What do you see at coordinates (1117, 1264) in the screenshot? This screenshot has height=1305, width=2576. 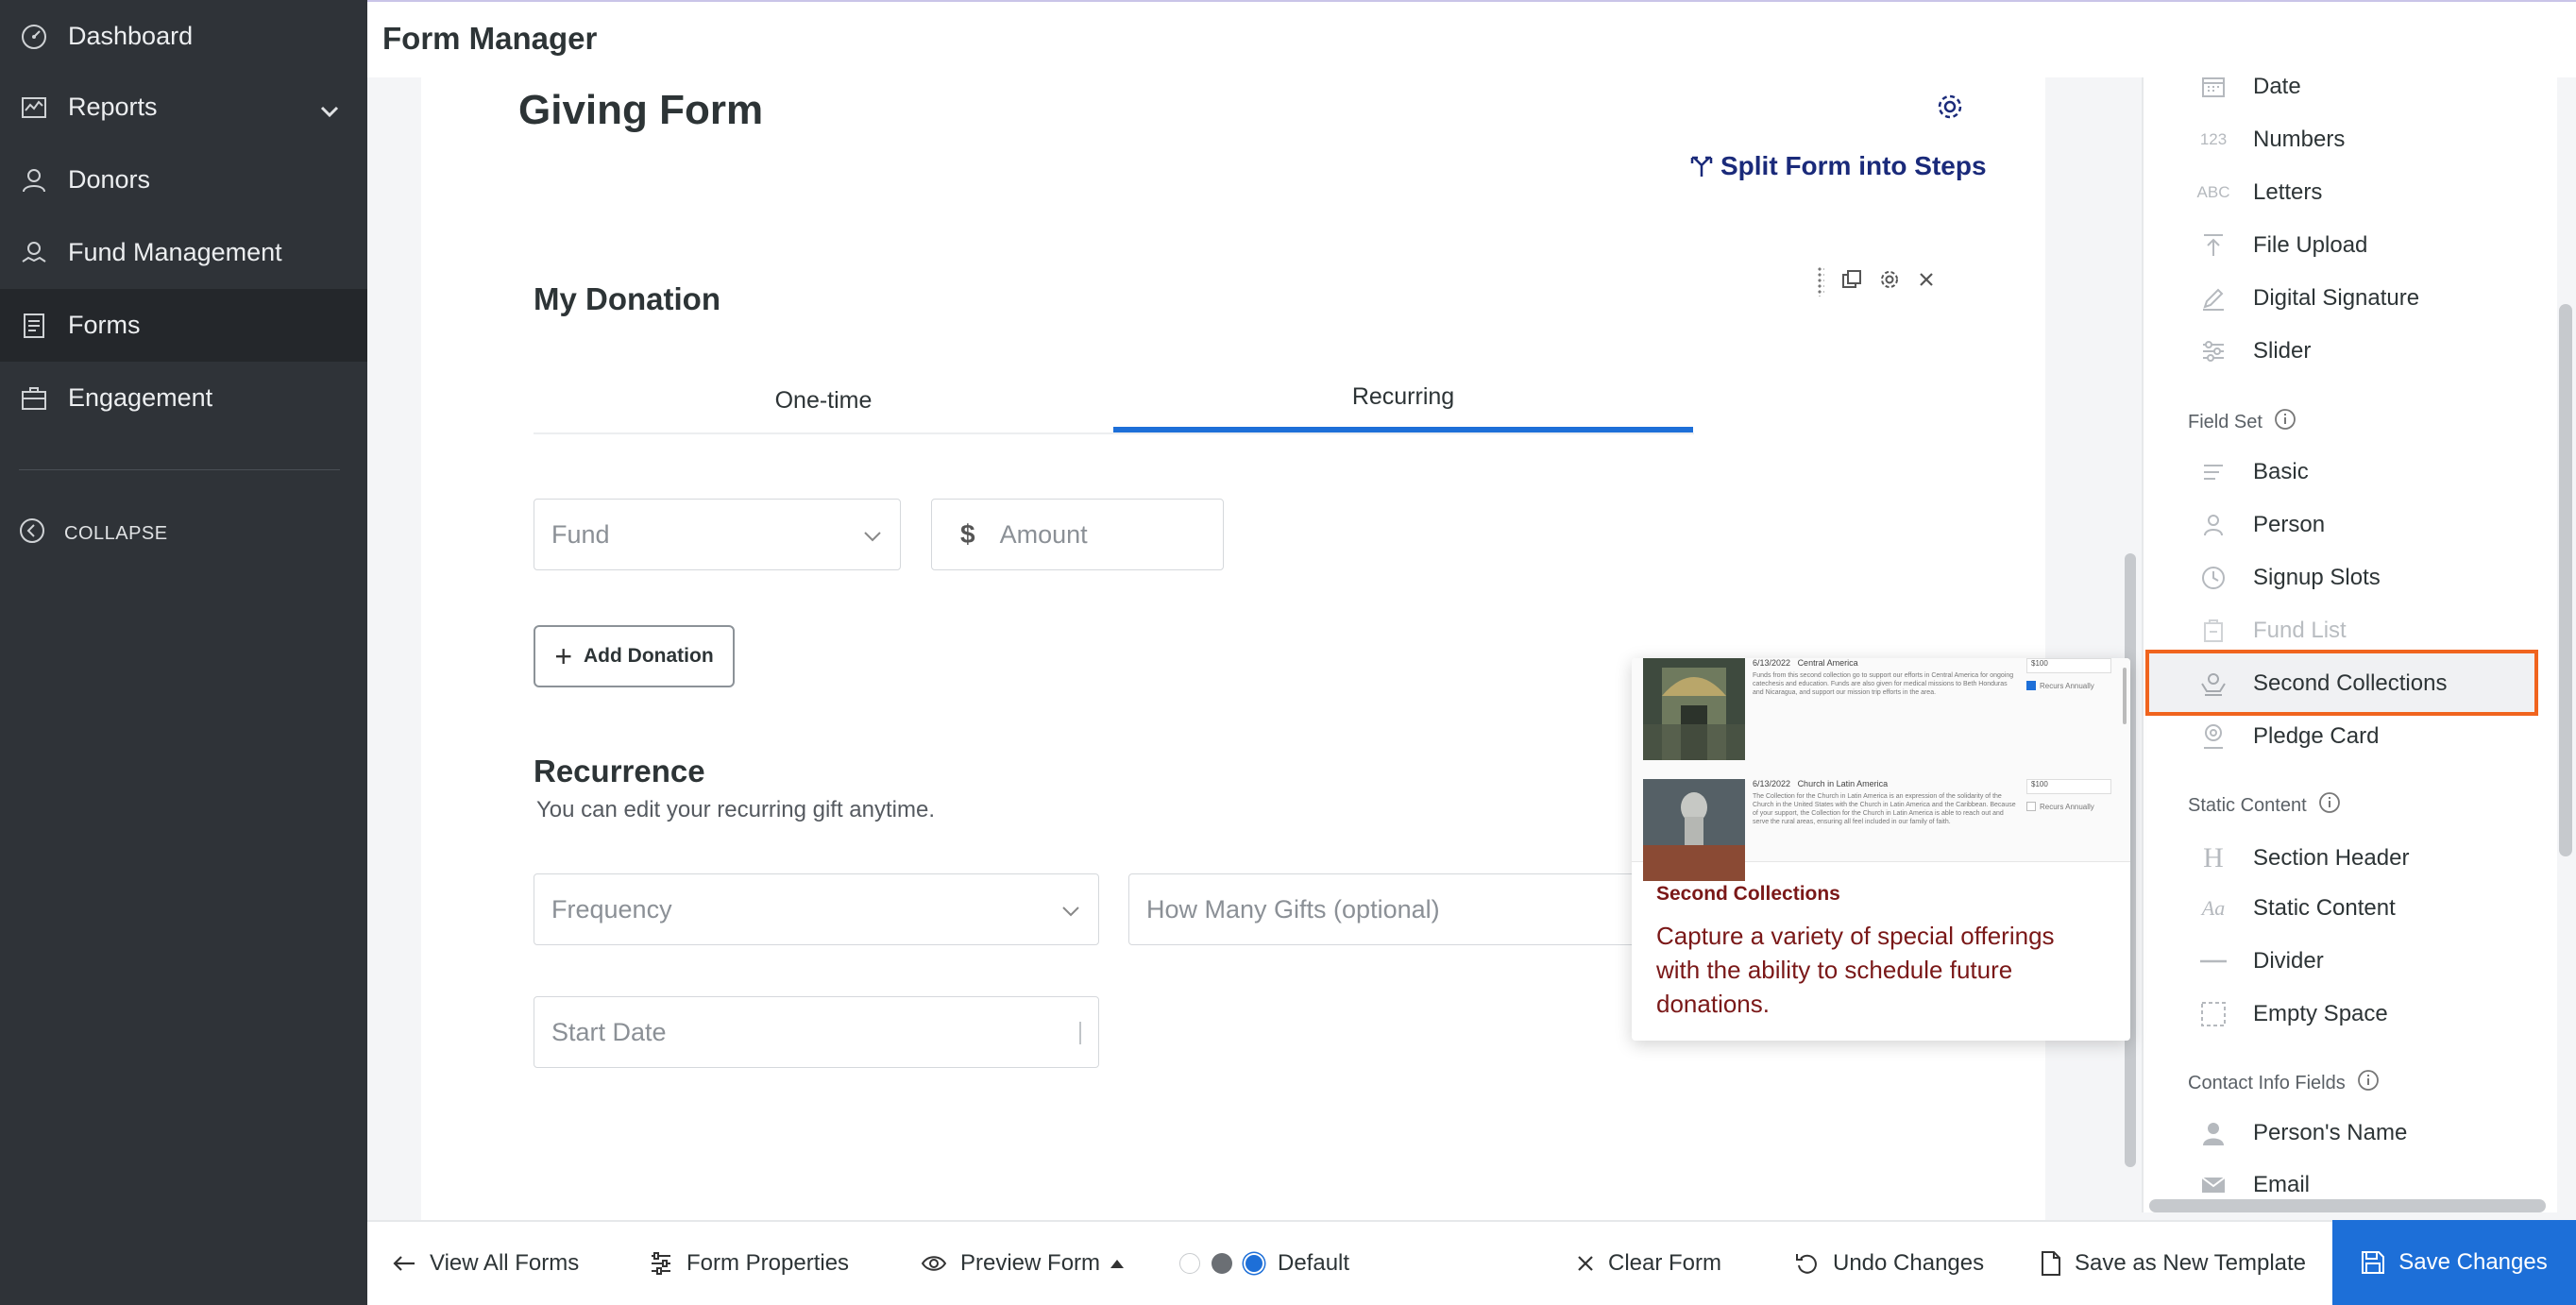 I see `caret-up-icon` at bounding box center [1117, 1264].